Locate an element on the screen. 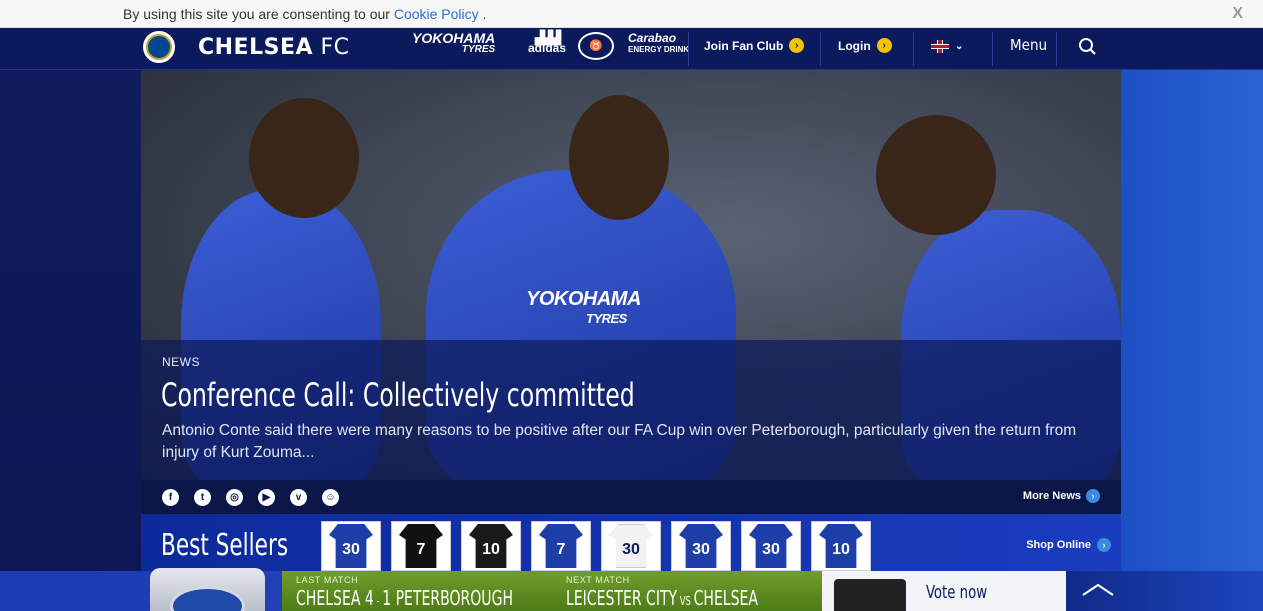 The image size is (1263, 611). last-match-label: LAST MATCH is located at coordinates (327, 580).